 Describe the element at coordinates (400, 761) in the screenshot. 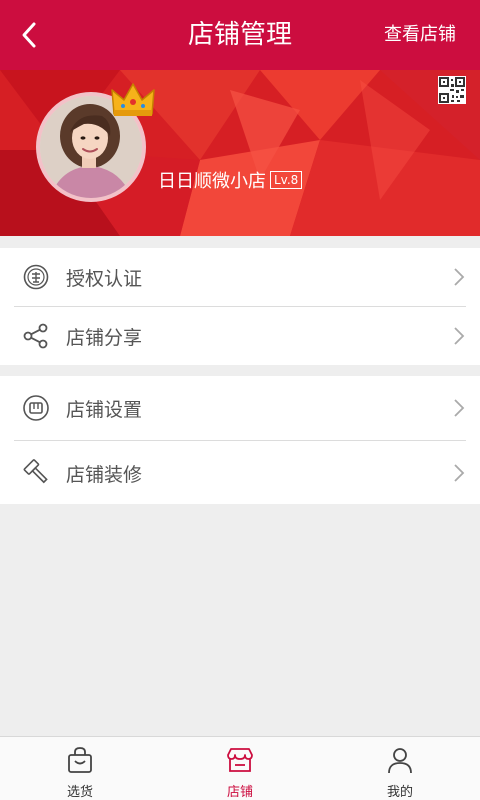

I see `user-icon` at that location.